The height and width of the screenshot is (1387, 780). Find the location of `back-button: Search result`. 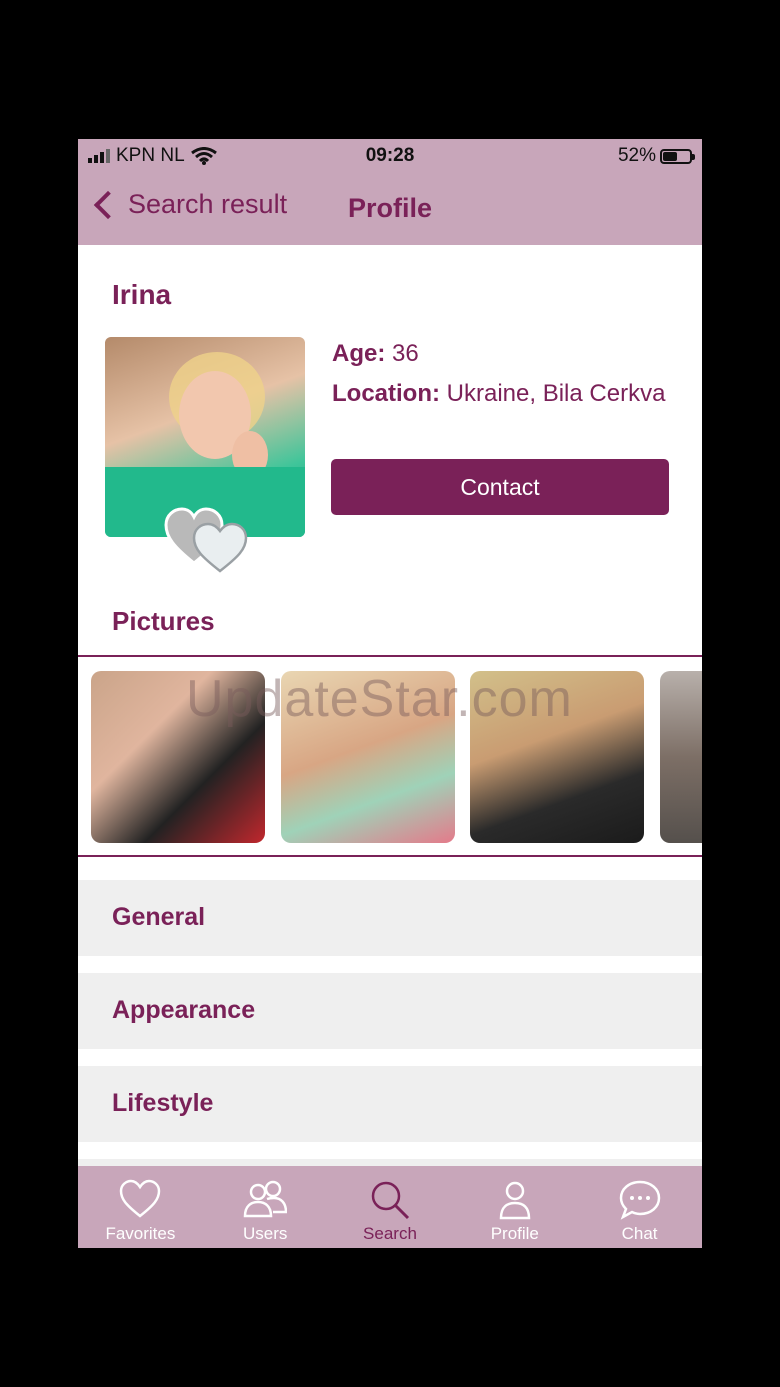

back-button: Search result is located at coordinates (189, 204).